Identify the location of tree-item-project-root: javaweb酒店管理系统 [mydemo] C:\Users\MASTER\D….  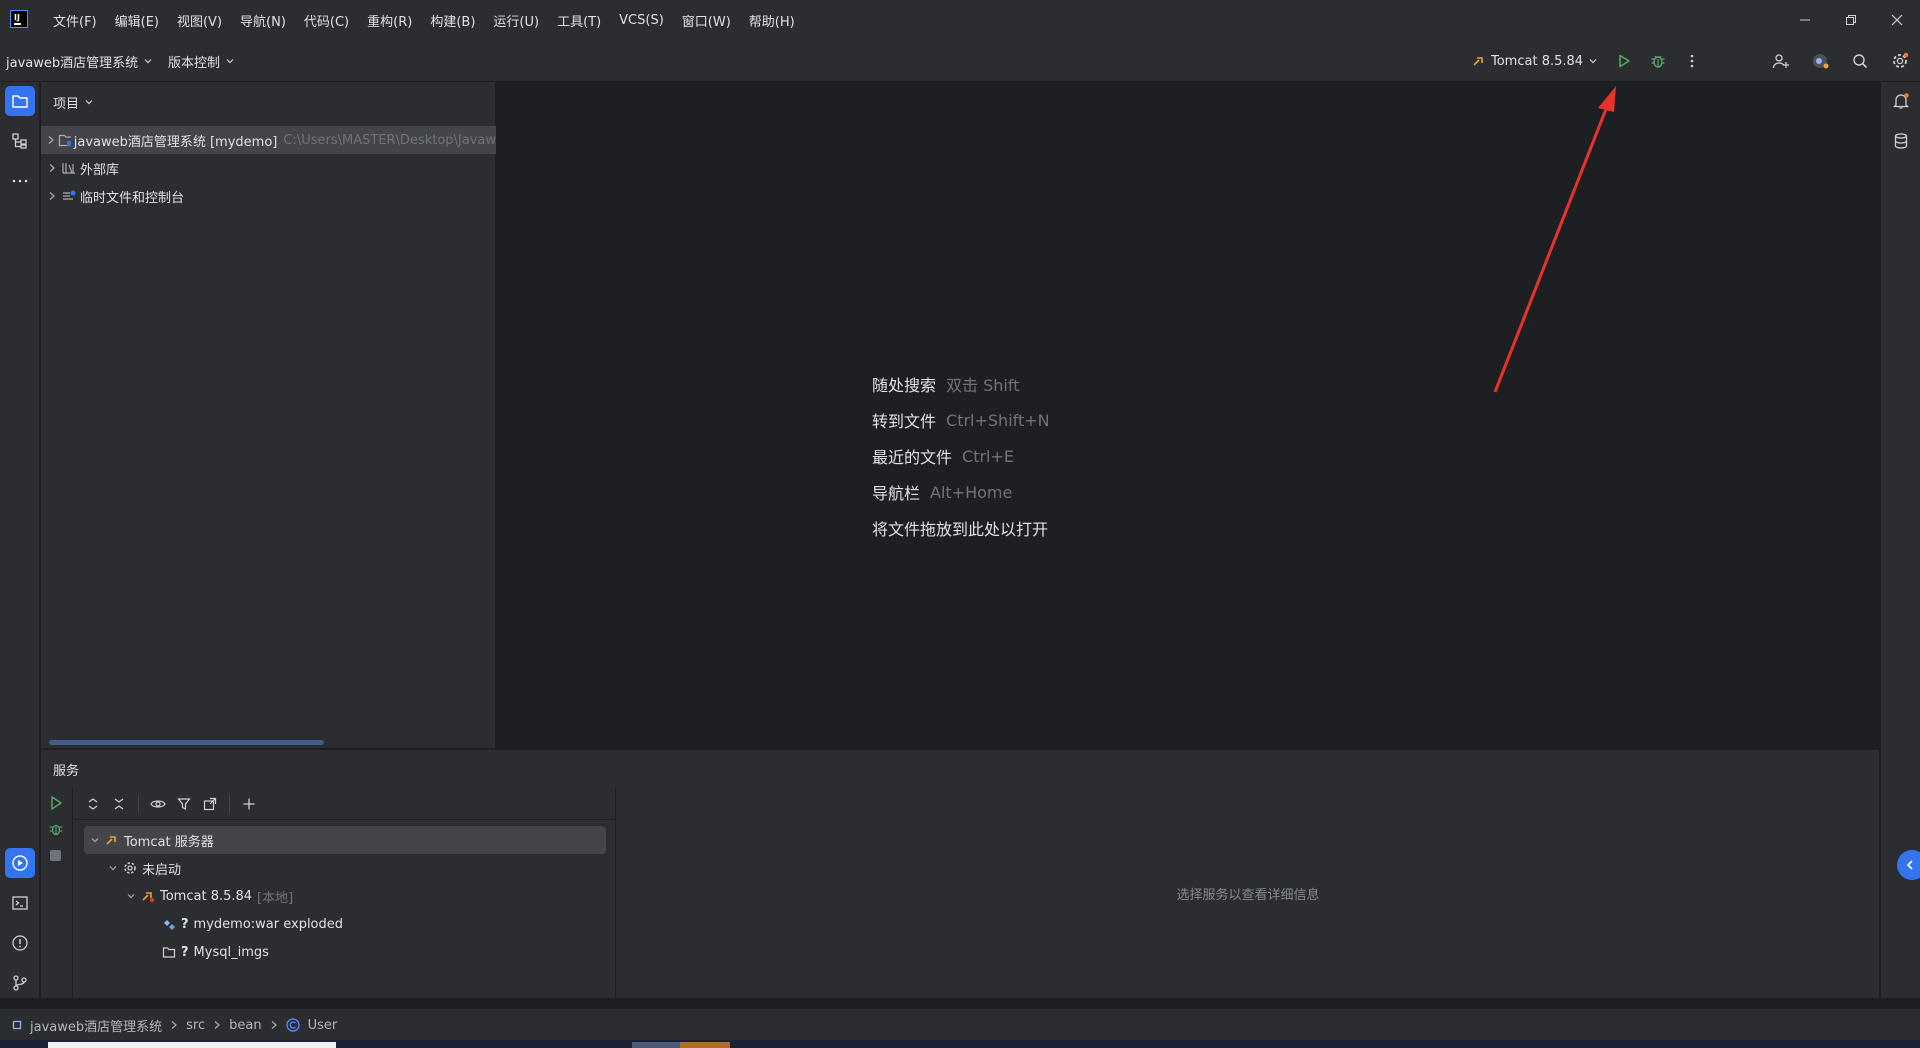
(268, 140).